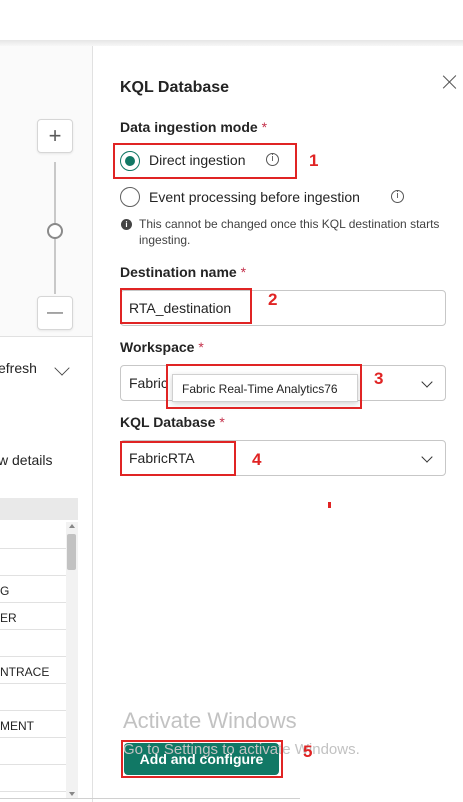 This screenshot has height=802, width=463. What do you see at coordinates (189, 127) in the screenshot?
I see `ingestion-mode-label-text: Data ingestion mode` at bounding box center [189, 127].